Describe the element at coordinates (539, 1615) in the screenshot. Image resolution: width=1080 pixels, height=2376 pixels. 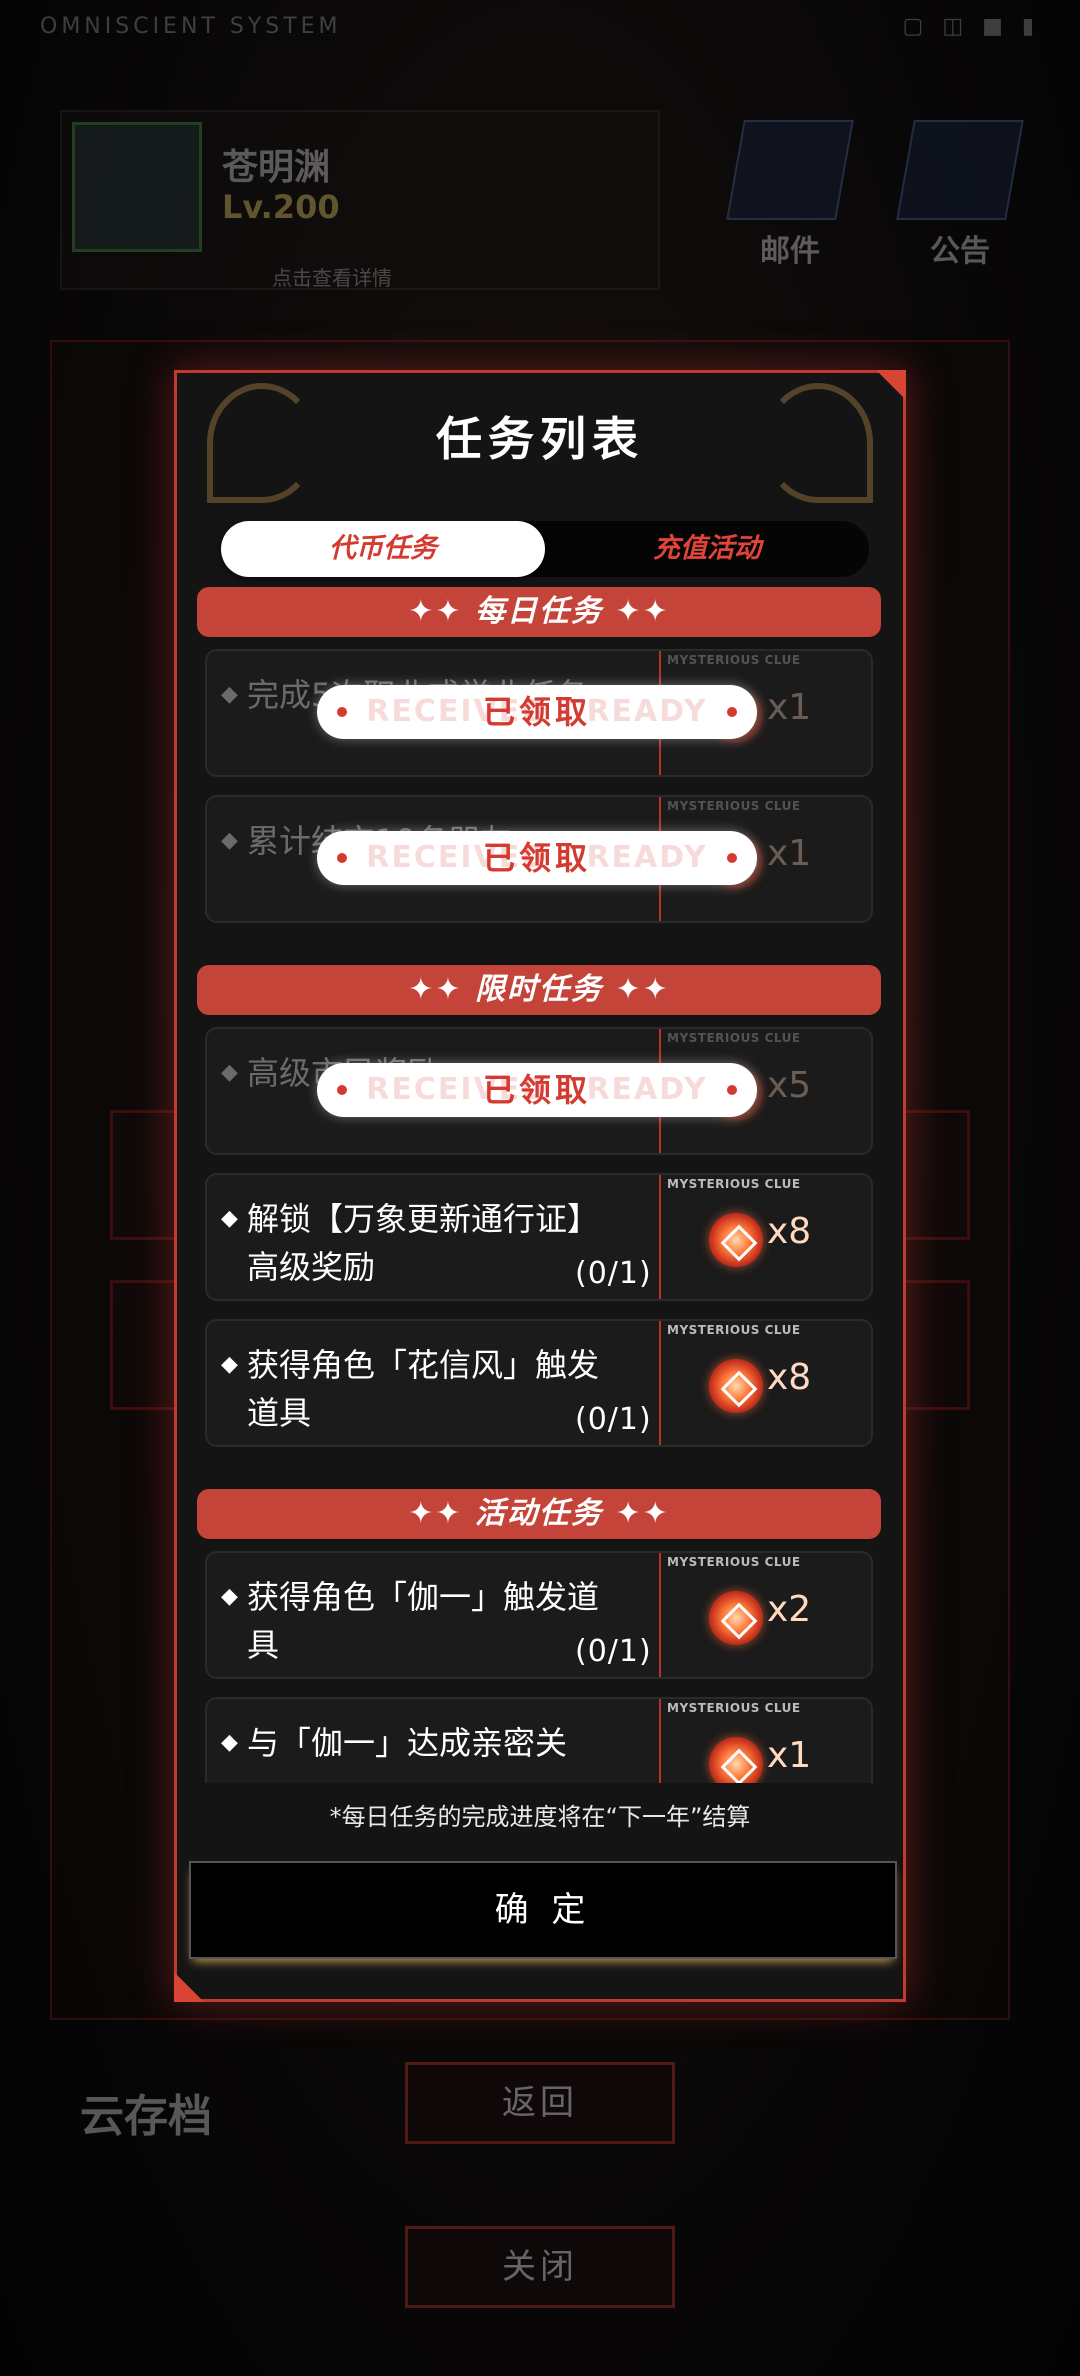
I see `task-item: ◆ 获得角色「伽一」触发道具 (0/1) MYSTERIOUS CLUE x2` at that location.